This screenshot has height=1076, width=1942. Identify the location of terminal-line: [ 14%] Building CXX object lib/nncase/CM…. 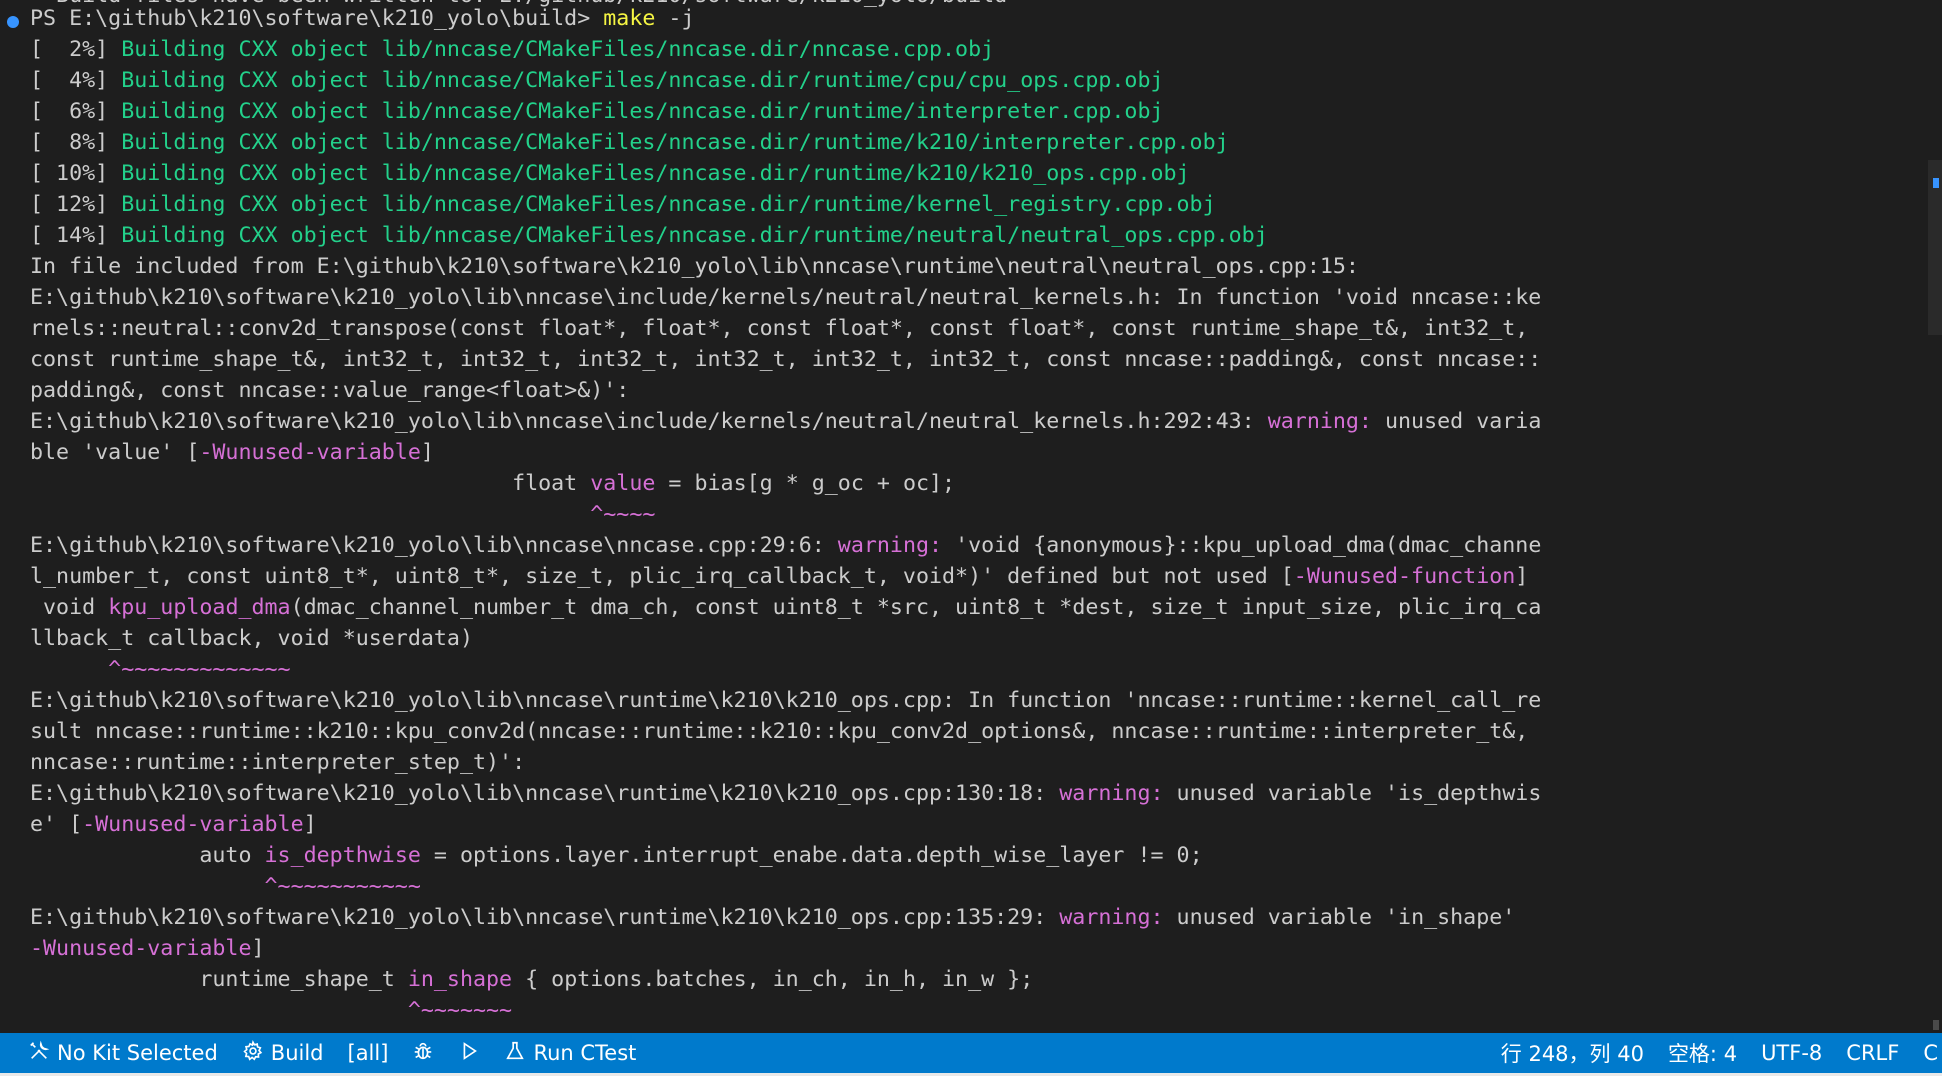
(780, 235).